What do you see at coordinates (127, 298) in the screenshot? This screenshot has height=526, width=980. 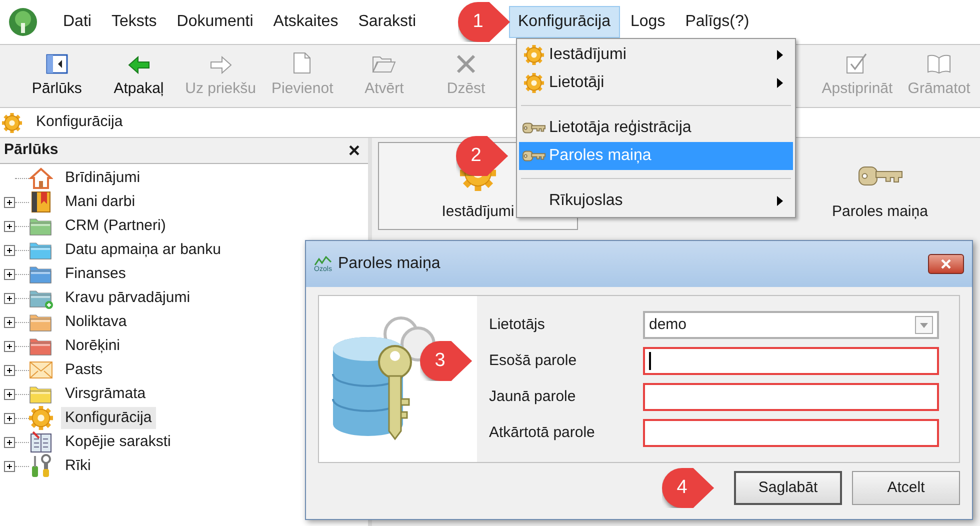 I see `tree-item: Kravu pārvadājumi` at bounding box center [127, 298].